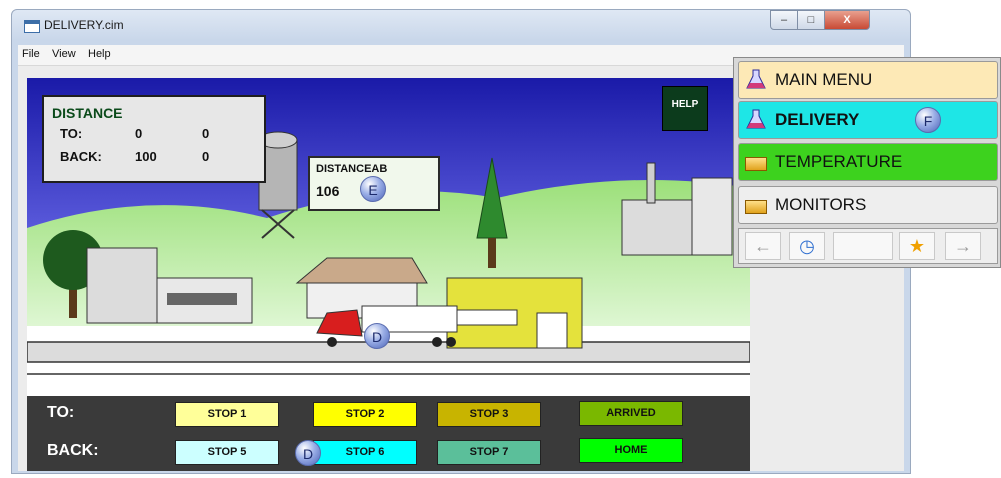 This screenshot has width=1001, height=478. I want to click on distance-ab-value: 106, so click(328, 191).